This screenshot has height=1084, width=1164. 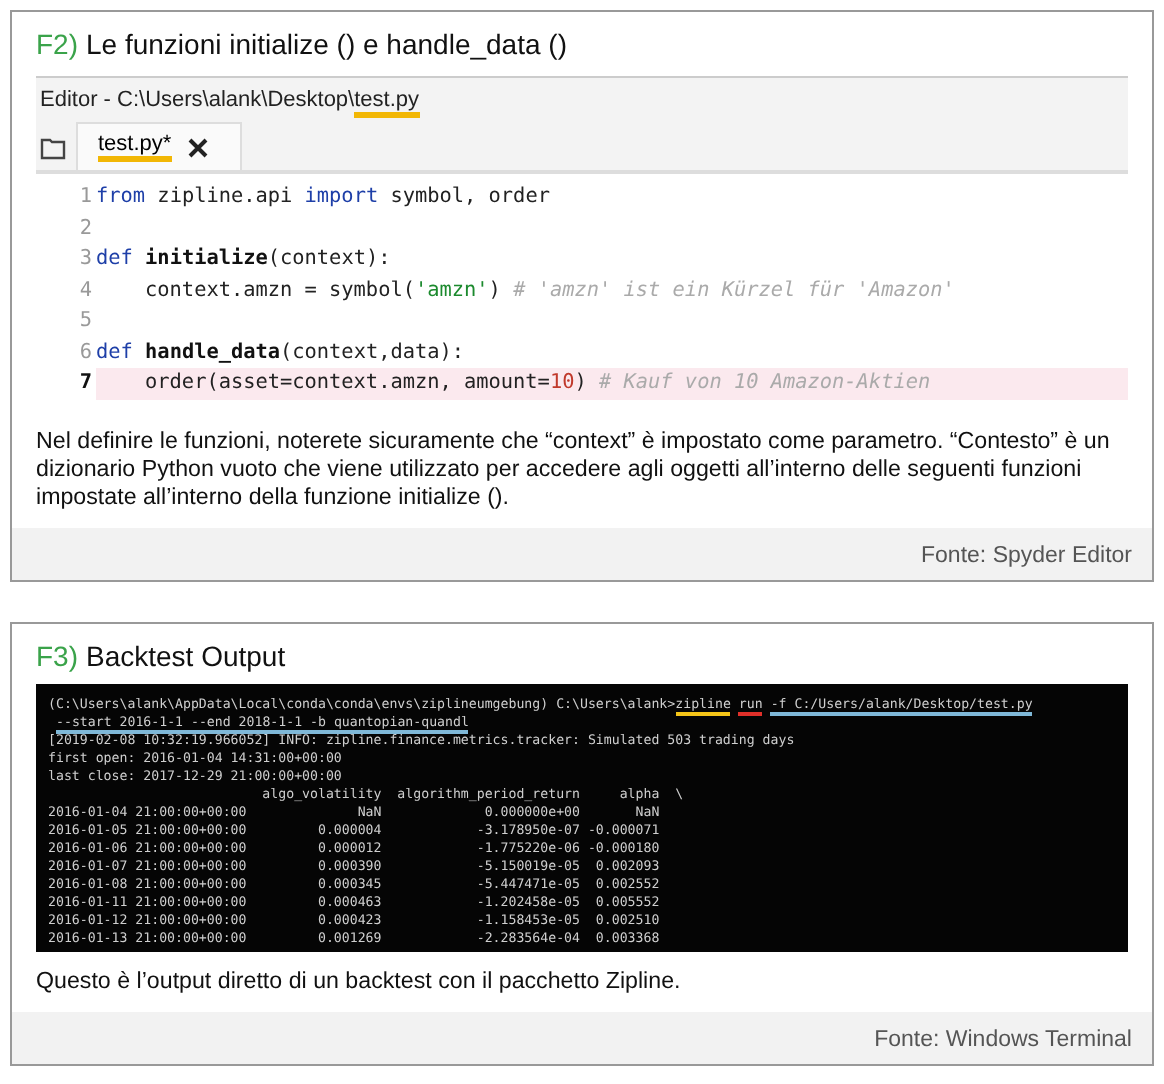 What do you see at coordinates (85, 260) in the screenshot?
I see `line-number: 3` at bounding box center [85, 260].